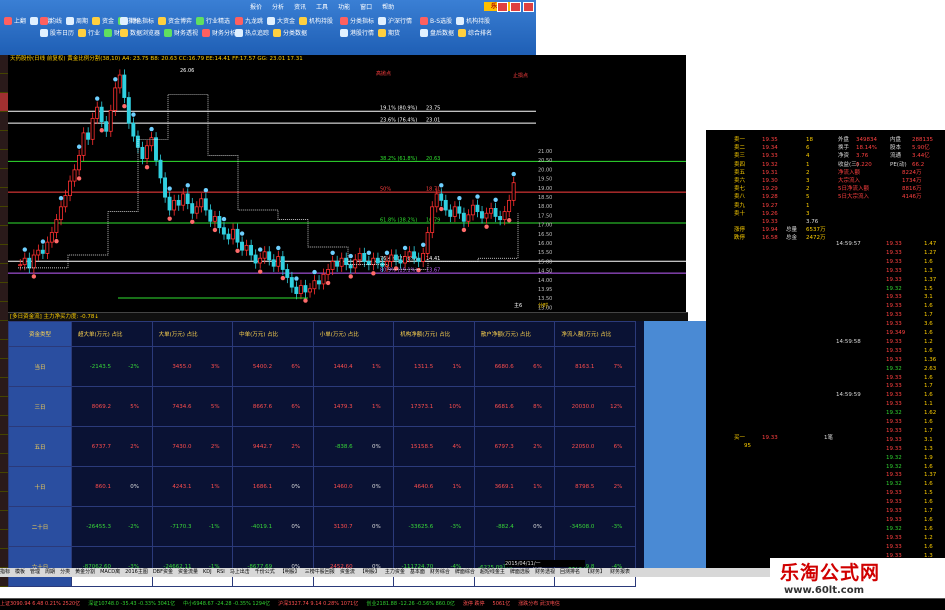  I want to click on mk-button-0: 分类指标, so click(357, 20).